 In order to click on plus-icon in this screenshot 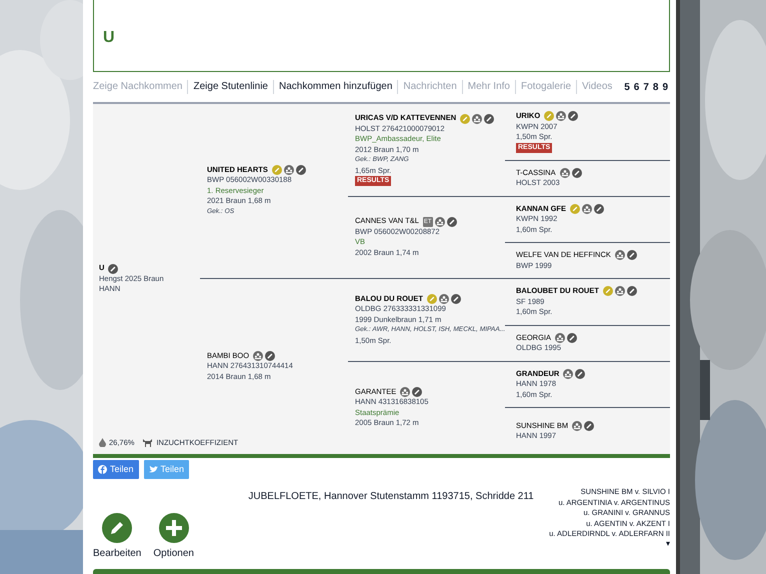, I will do `click(173, 528)`.